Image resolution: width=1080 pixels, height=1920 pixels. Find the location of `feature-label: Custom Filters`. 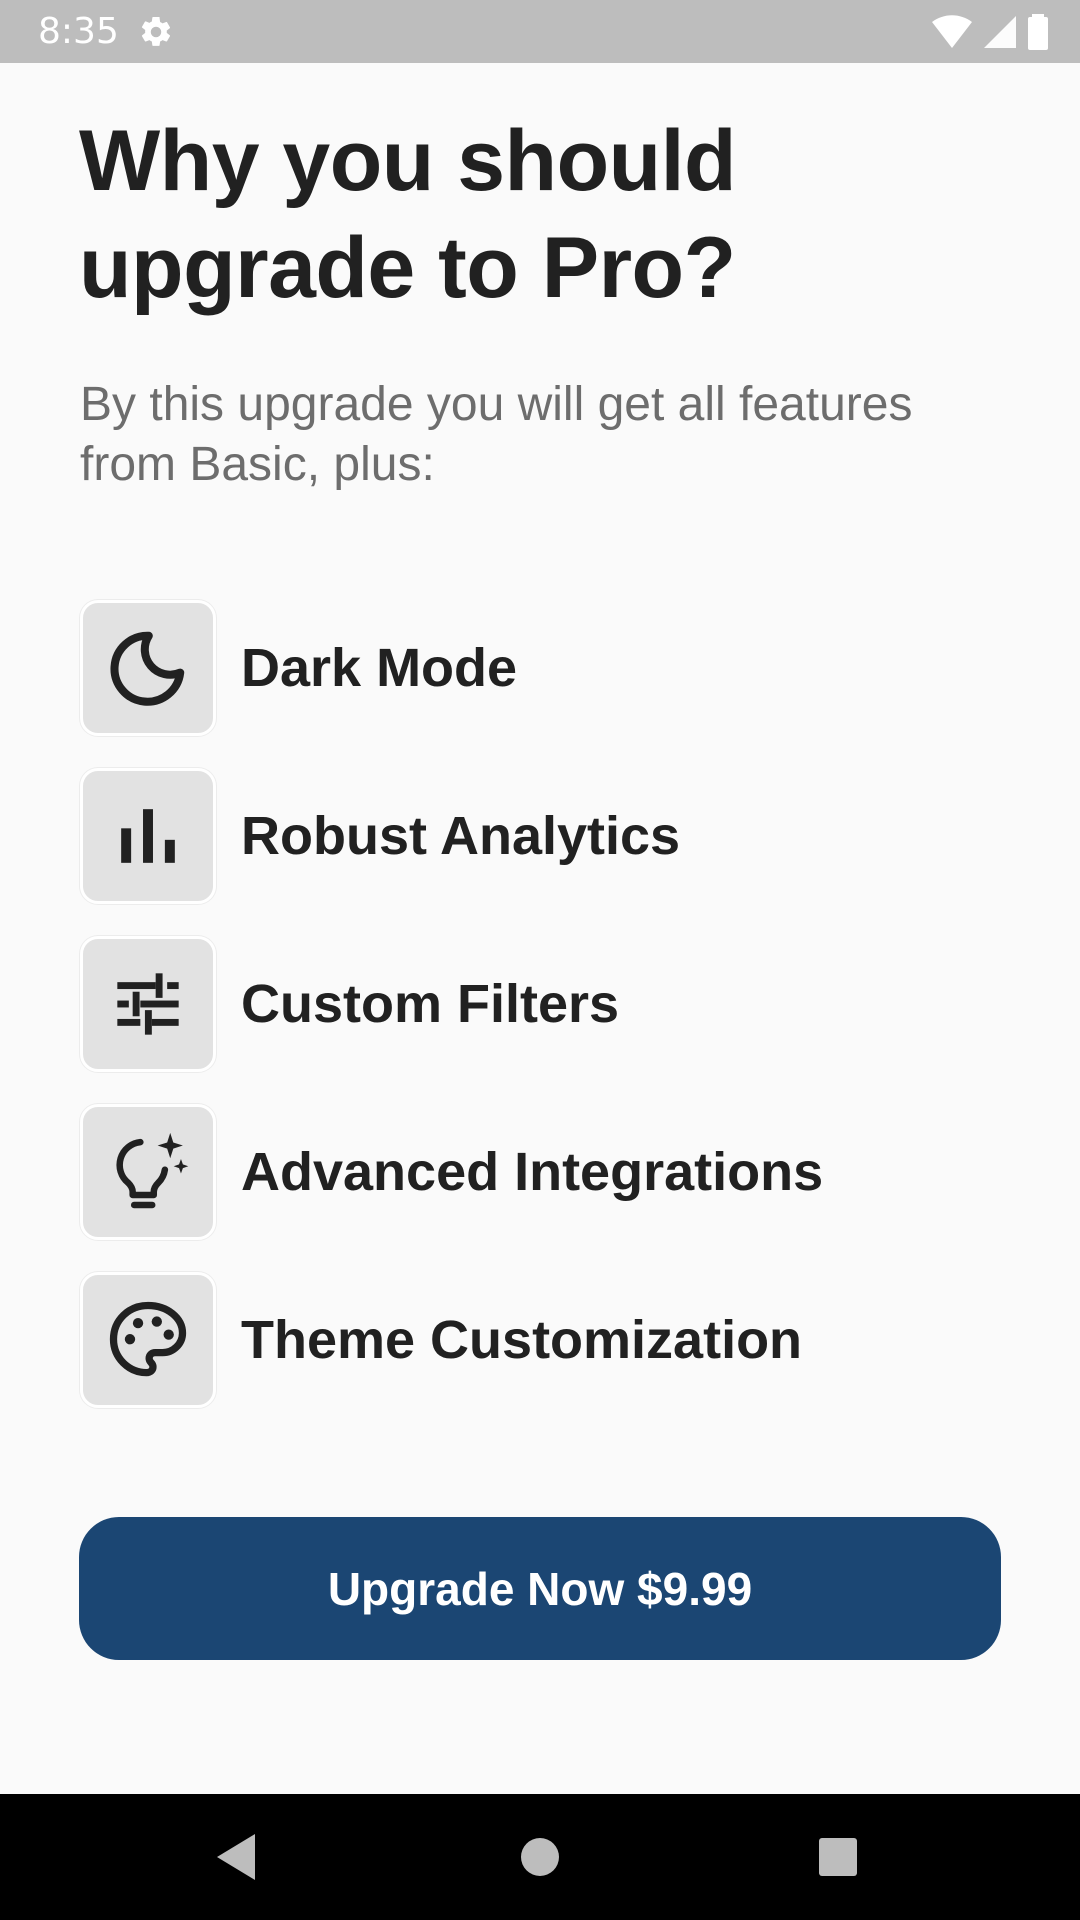

feature-label: Custom Filters is located at coordinates (430, 1004).